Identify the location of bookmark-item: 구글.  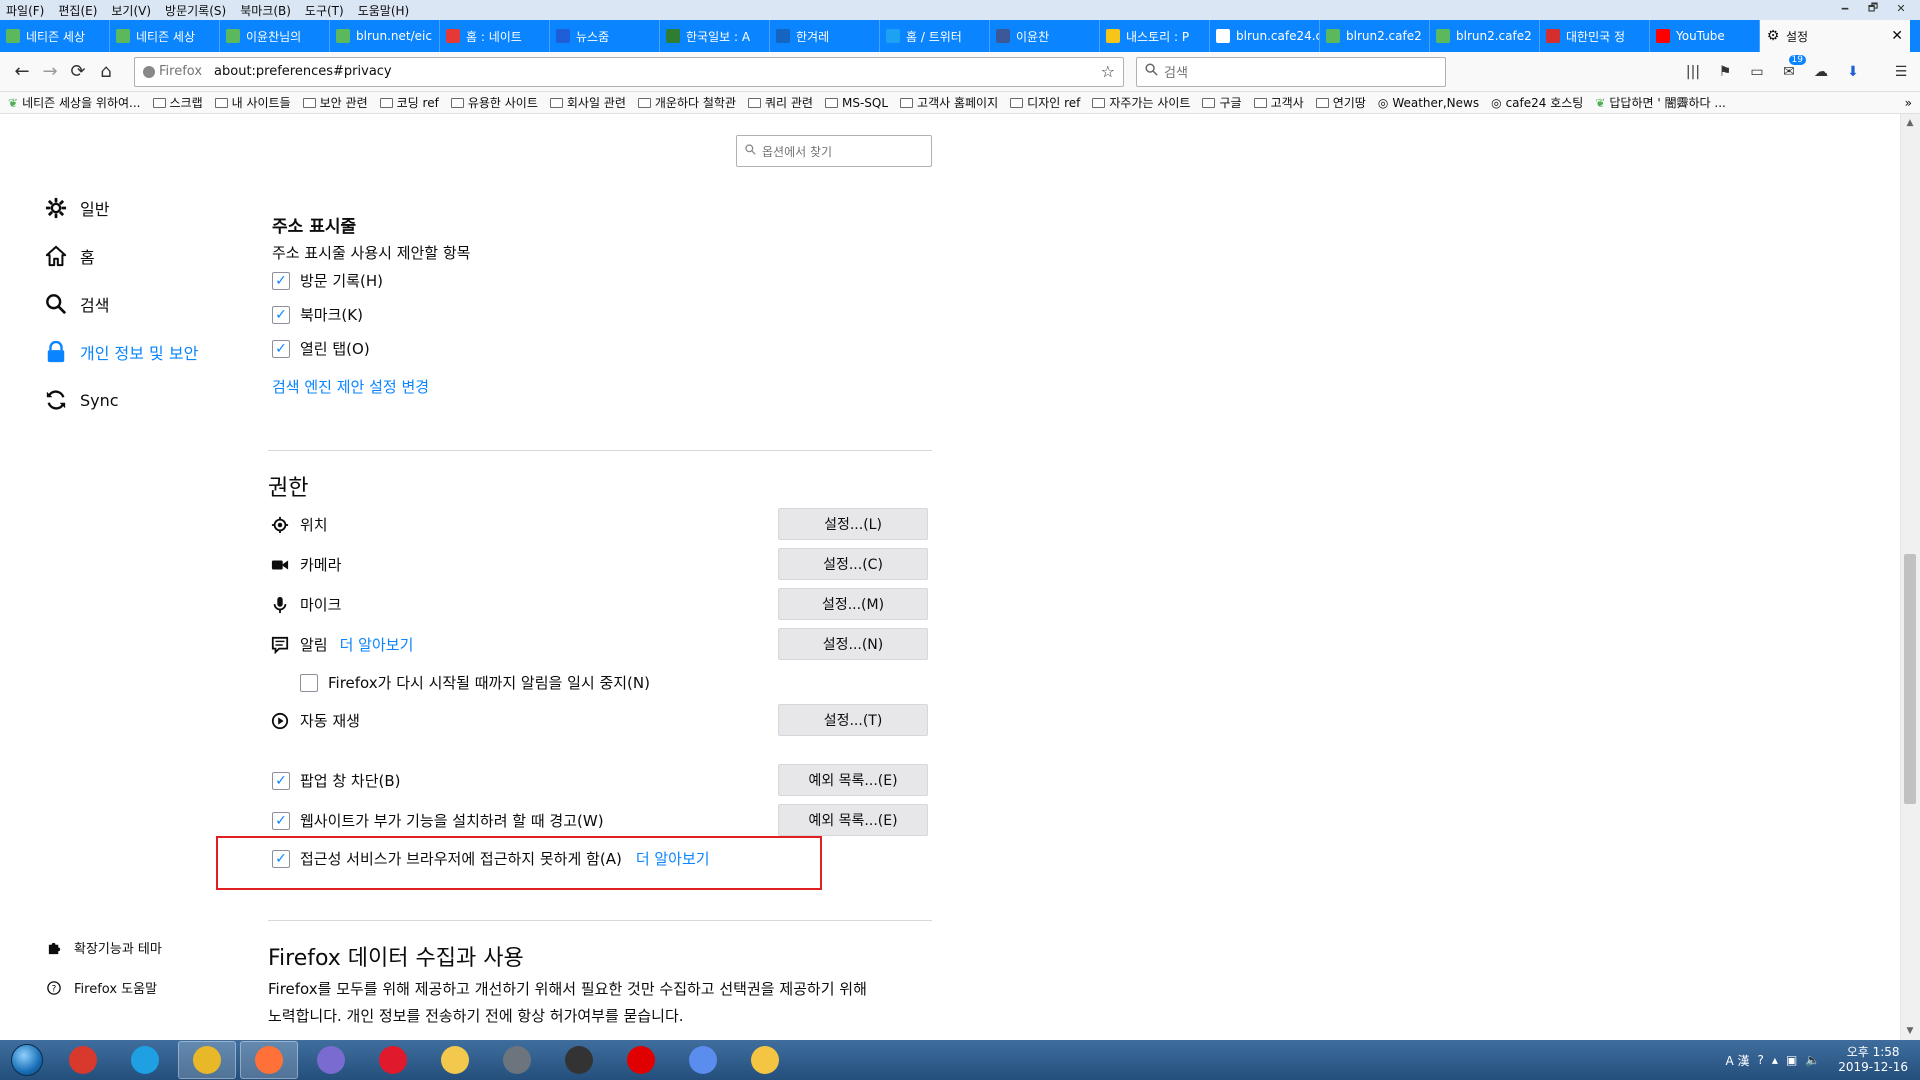
(1222, 102).